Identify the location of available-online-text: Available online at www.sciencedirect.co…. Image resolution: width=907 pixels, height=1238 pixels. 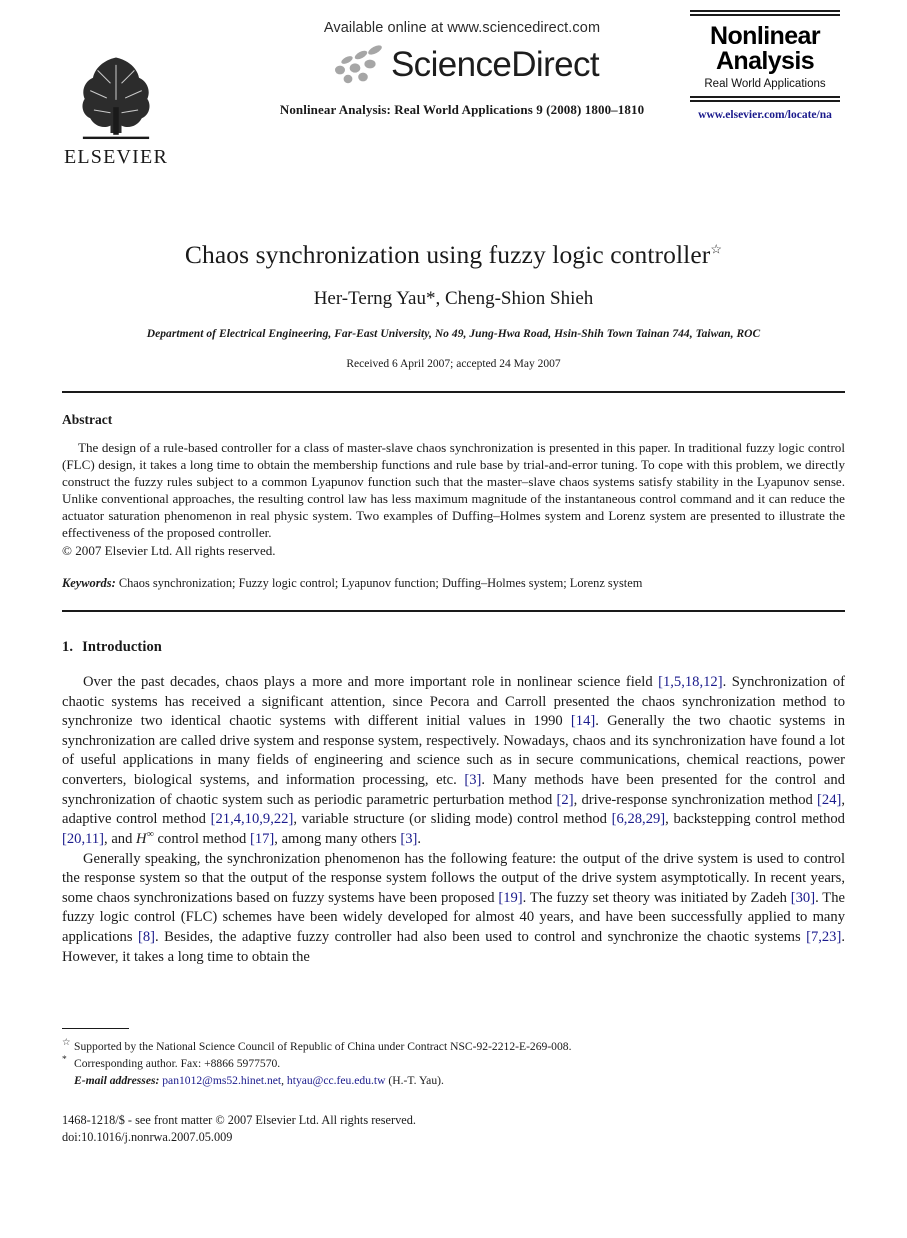
(462, 28).